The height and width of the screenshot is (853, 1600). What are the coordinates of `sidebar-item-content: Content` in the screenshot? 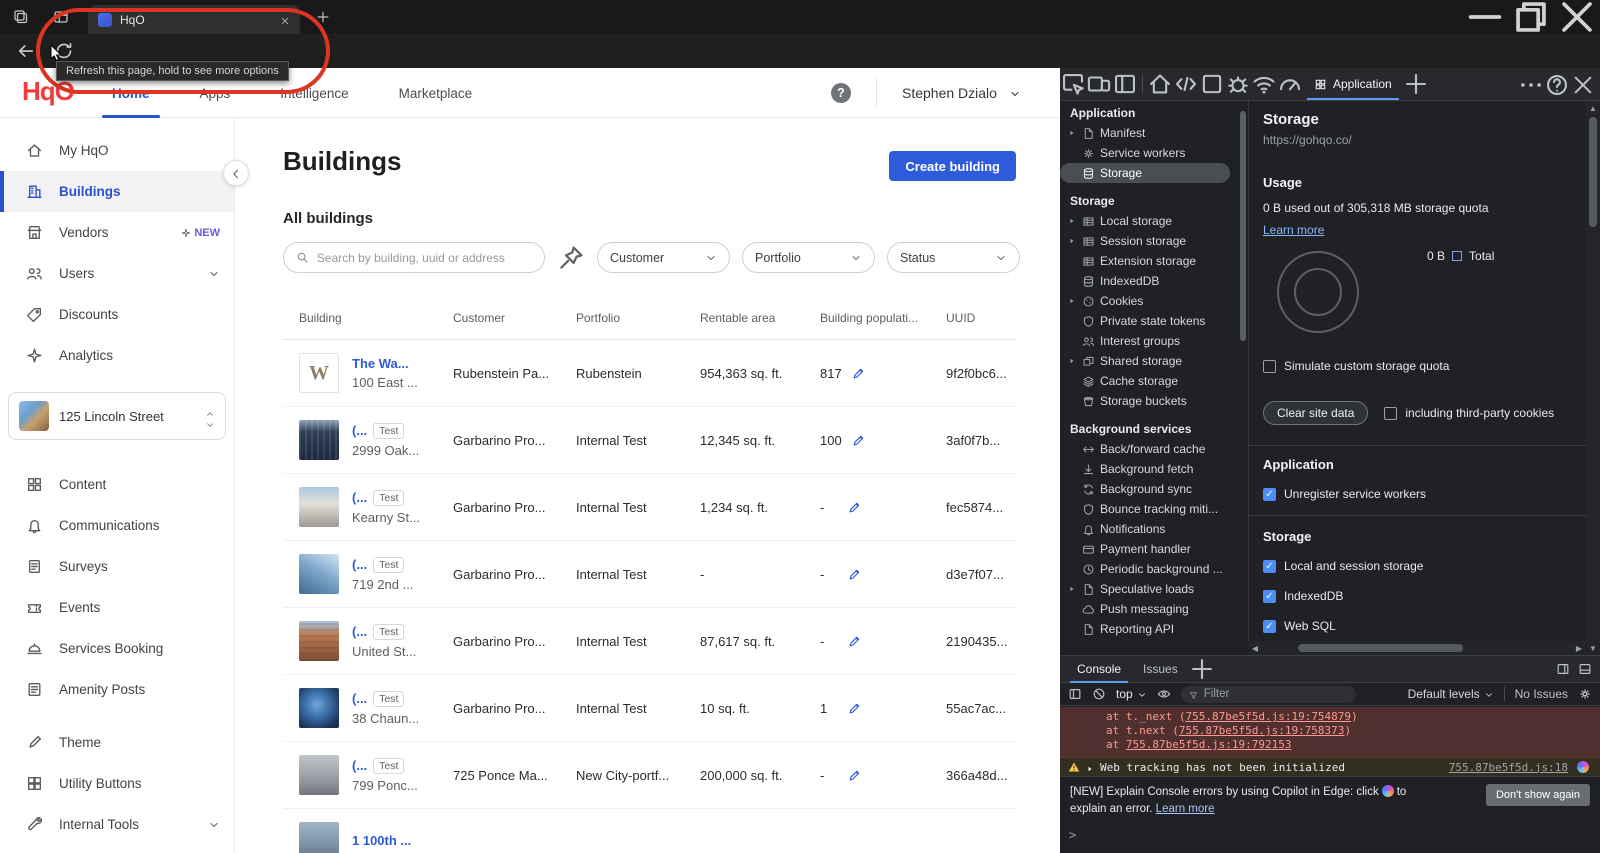 It's located at (117, 484).